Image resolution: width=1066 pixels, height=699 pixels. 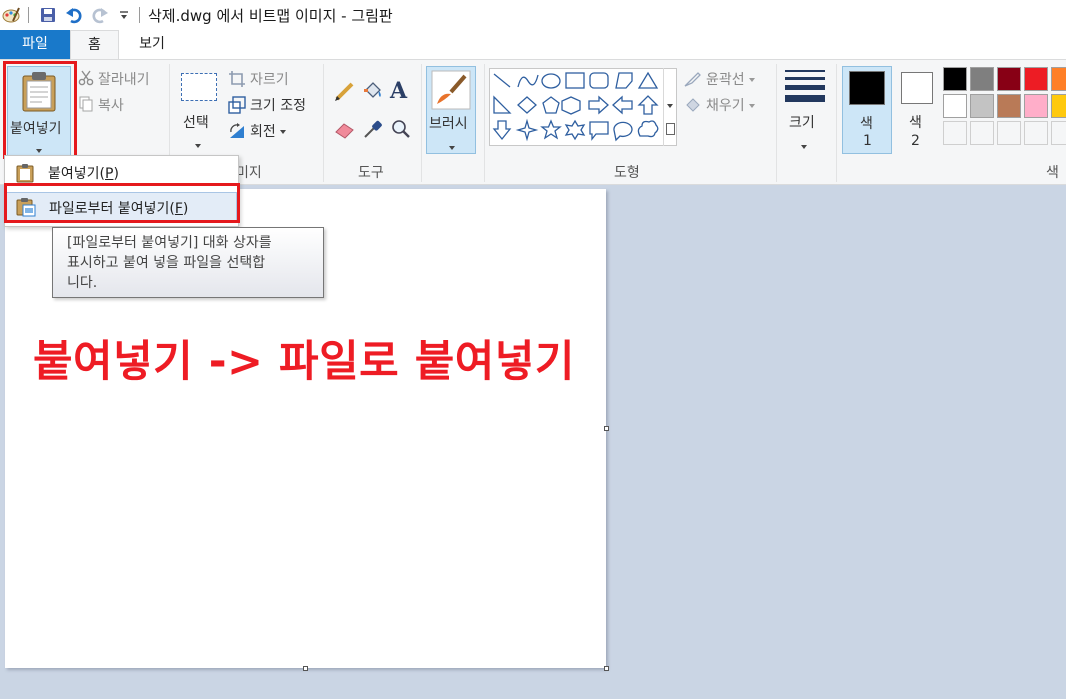 What do you see at coordinates (26, 173) in the screenshot?
I see `clipboard-icon` at bounding box center [26, 173].